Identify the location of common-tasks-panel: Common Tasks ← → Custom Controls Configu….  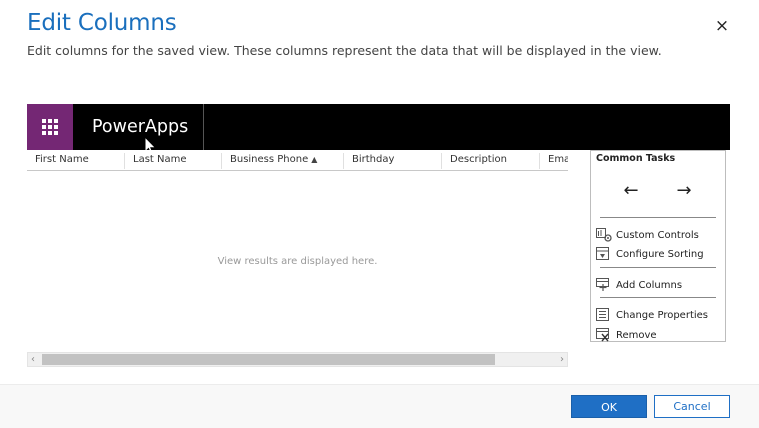
(658, 246).